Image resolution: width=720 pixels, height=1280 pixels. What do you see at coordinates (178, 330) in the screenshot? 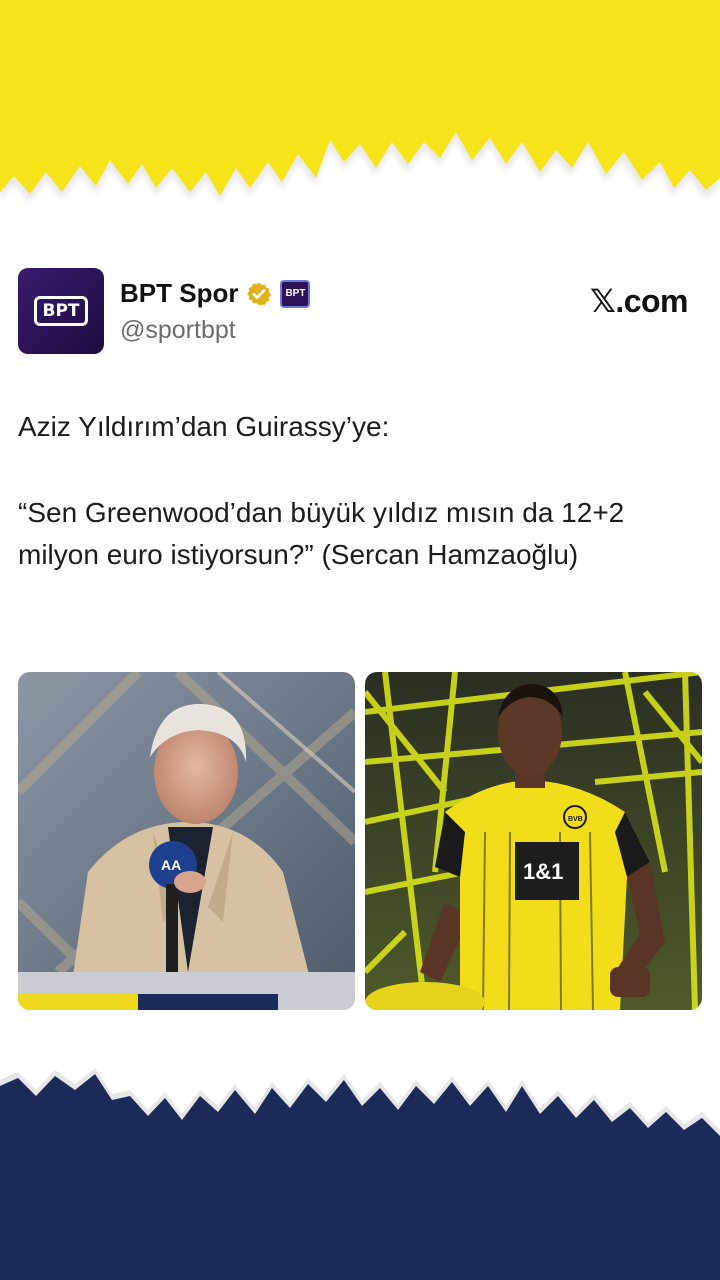
I see `author-handle: @sportbpt` at bounding box center [178, 330].